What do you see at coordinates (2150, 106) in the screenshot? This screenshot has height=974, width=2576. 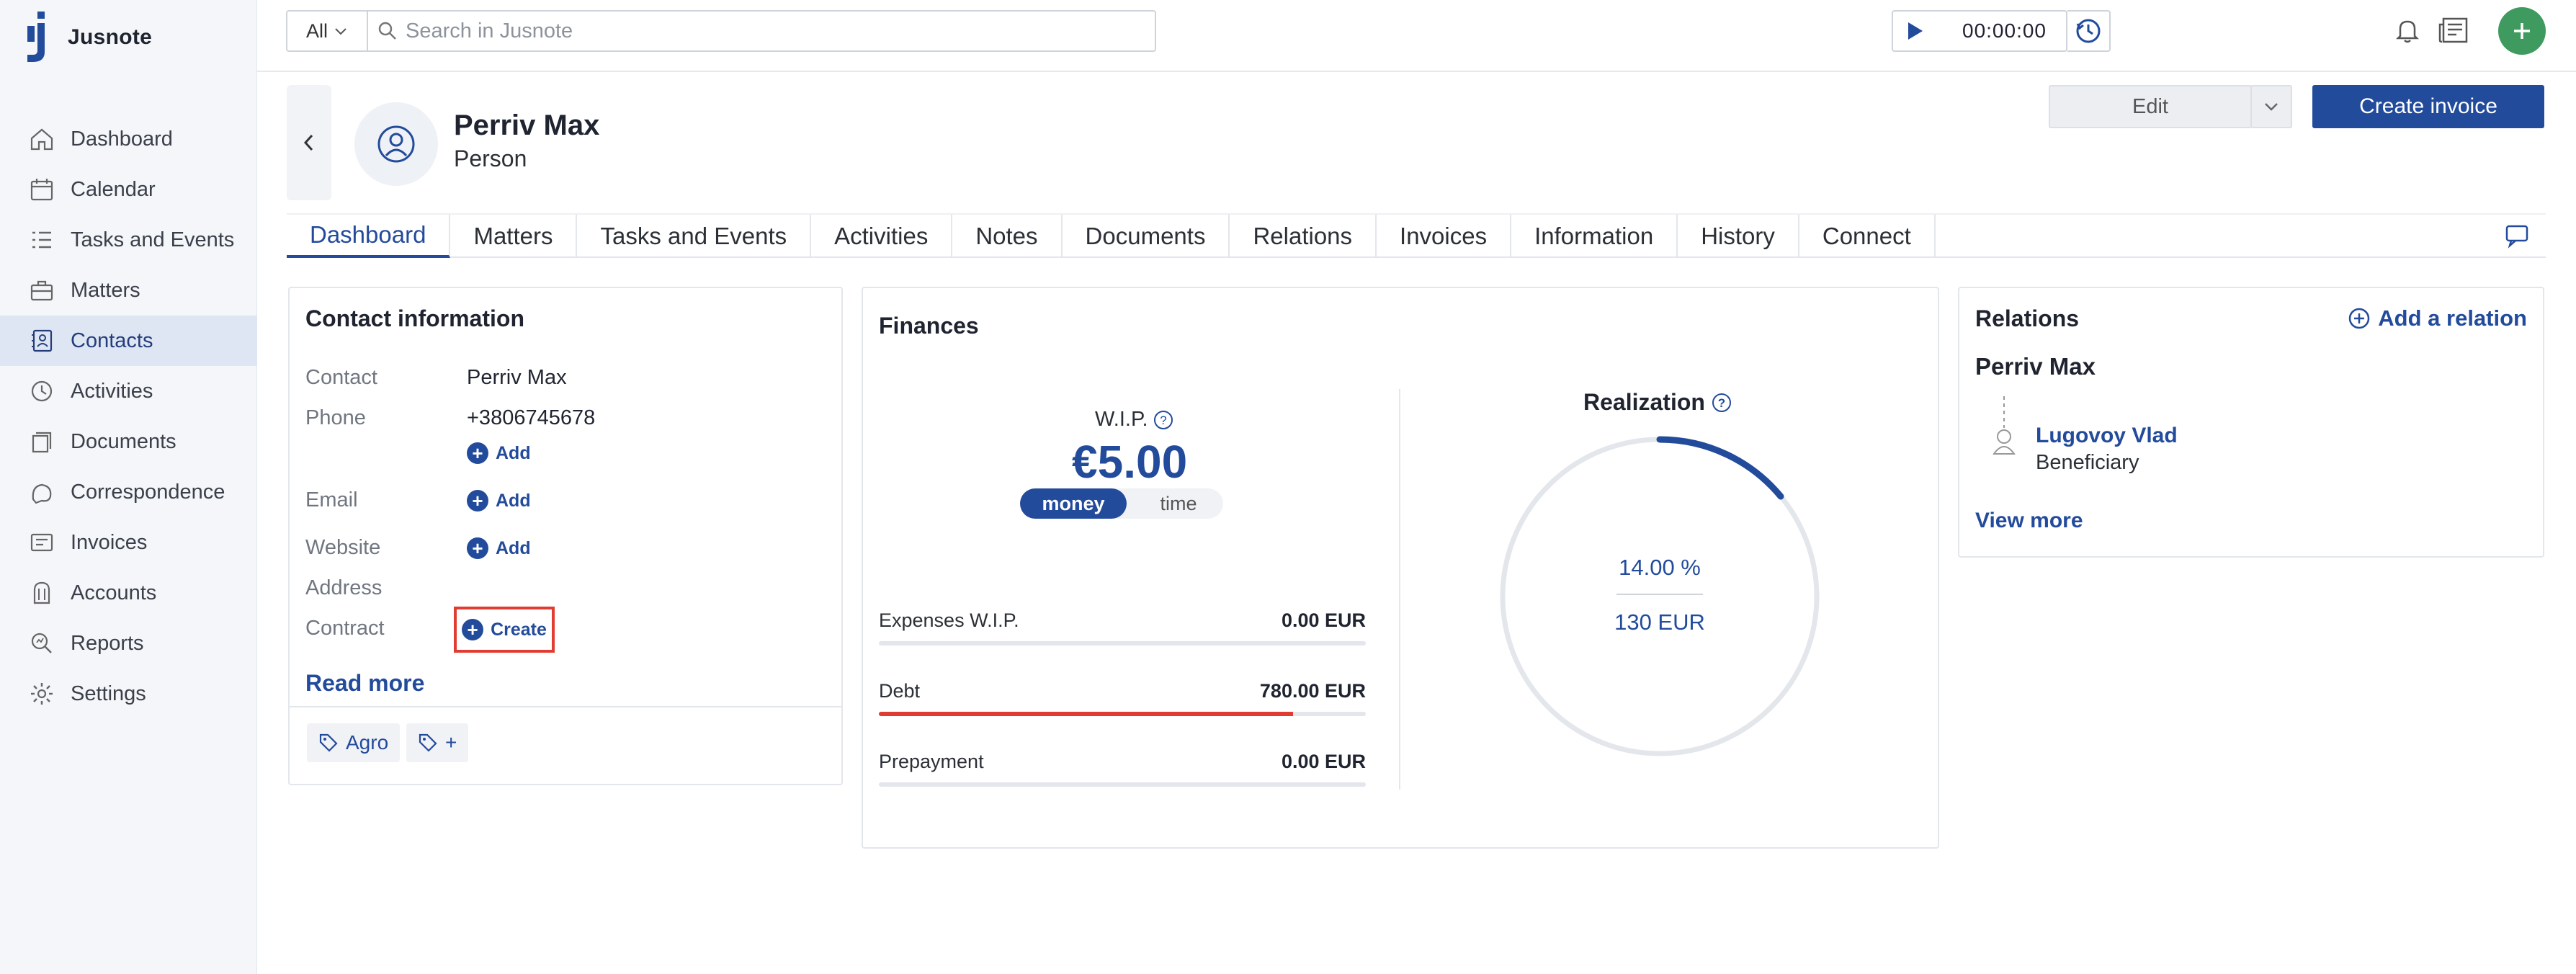 I see `edit-button: Edit` at bounding box center [2150, 106].